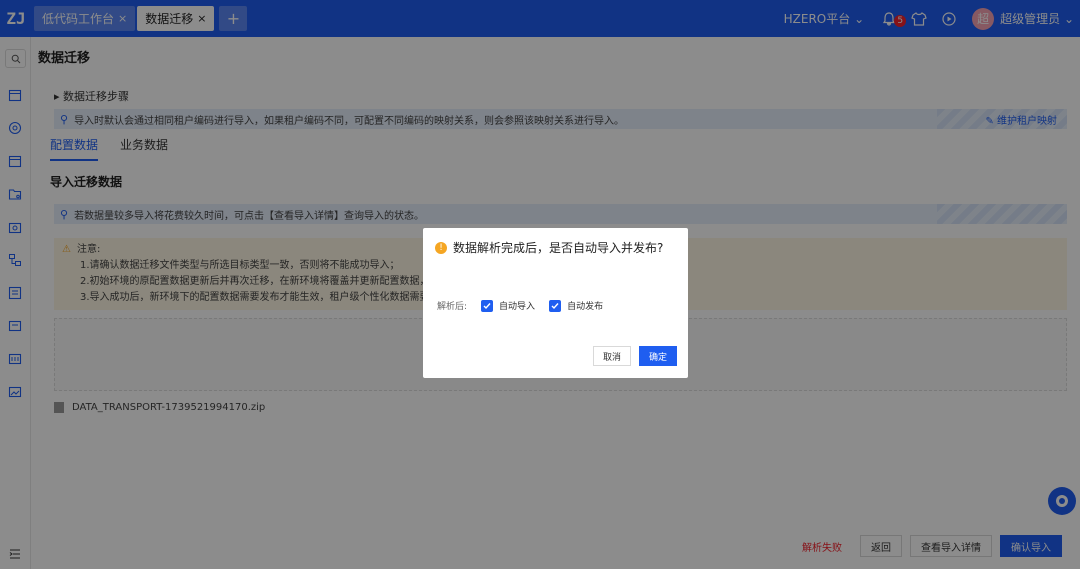 This screenshot has width=1080, height=569. Describe the element at coordinates (585, 307) in the screenshot. I see `checkbox-label: 自动发布` at that location.